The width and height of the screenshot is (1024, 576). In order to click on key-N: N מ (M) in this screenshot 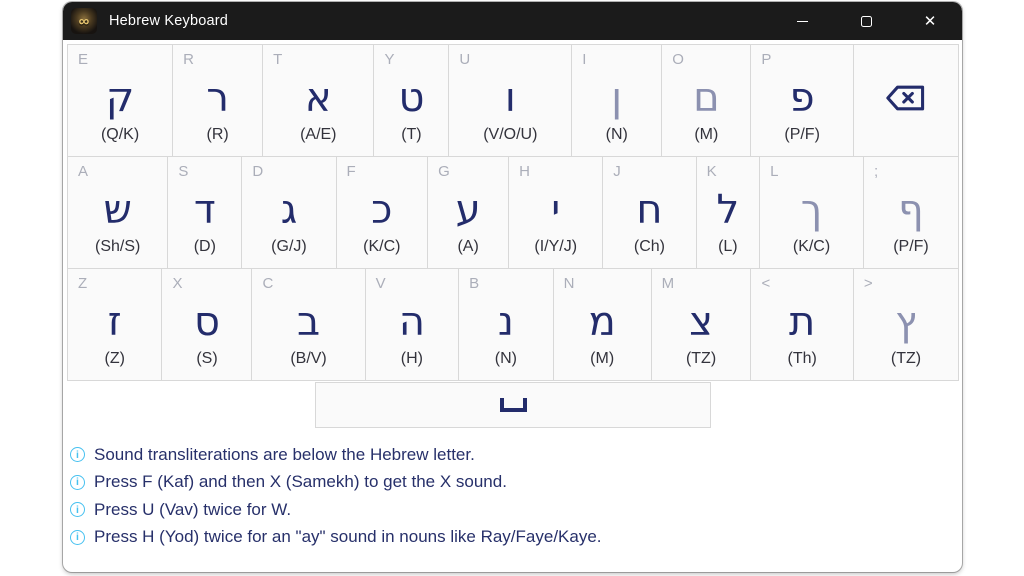, I will do `click(602, 324)`.